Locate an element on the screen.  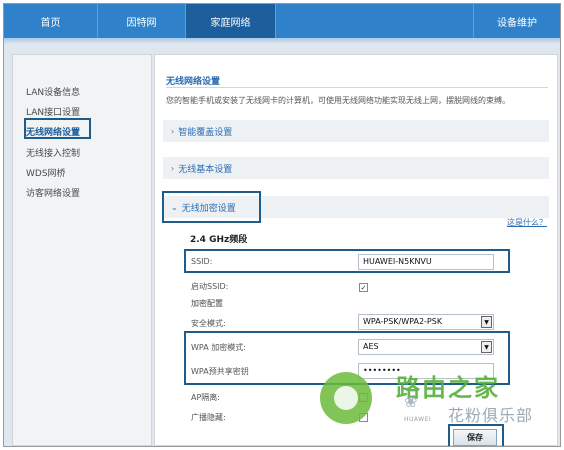
ap-isolation-label: AP隔离: is located at coordinates (205, 397).